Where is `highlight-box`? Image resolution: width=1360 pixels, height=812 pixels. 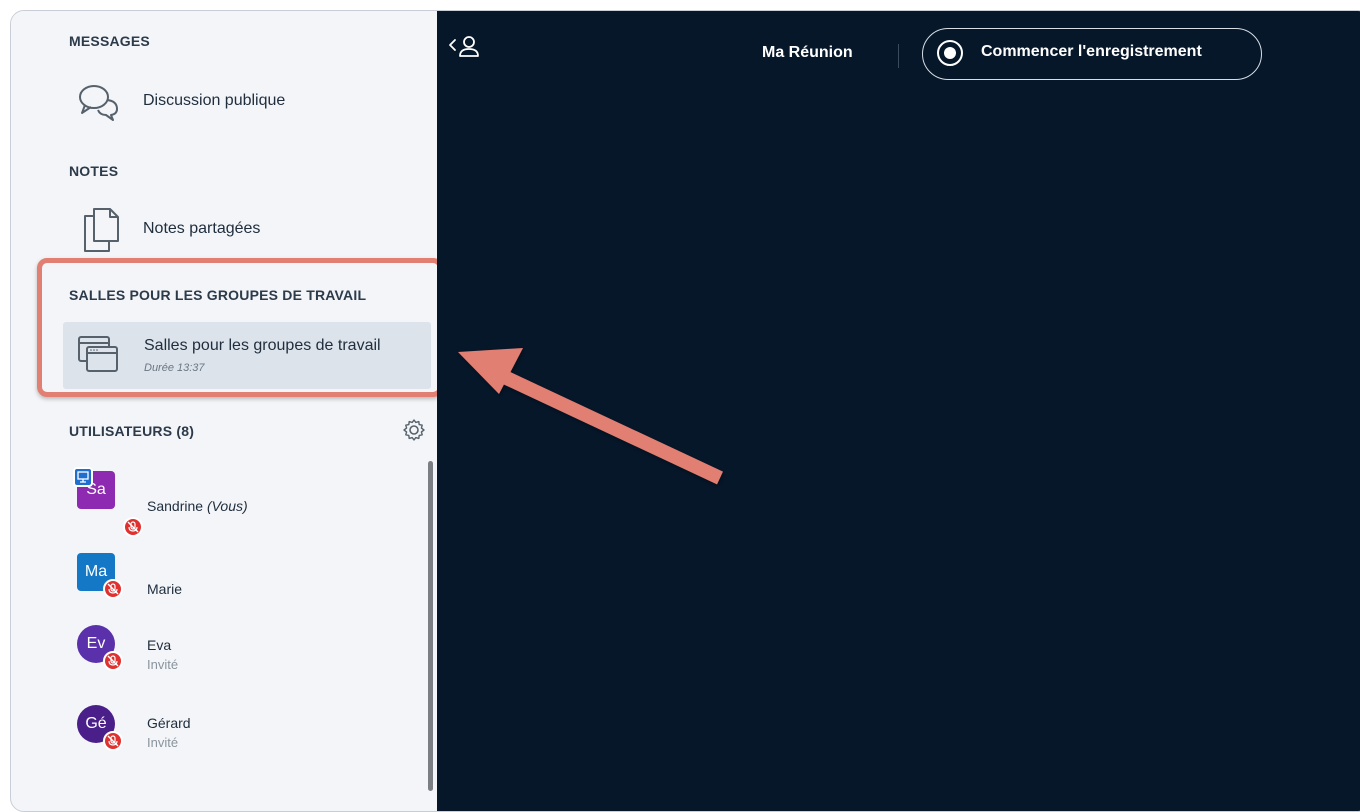
highlight-box is located at coordinates (240, 327).